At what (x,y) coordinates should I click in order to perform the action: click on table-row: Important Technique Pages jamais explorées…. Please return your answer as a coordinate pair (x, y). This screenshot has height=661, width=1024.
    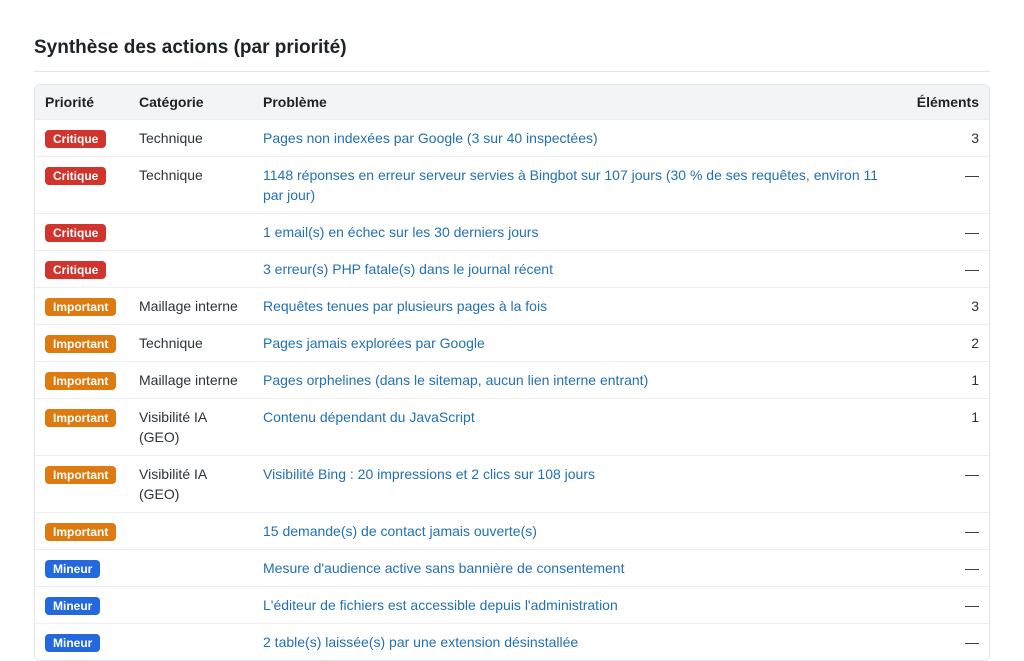
    Looking at the image, I should click on (512, 342).